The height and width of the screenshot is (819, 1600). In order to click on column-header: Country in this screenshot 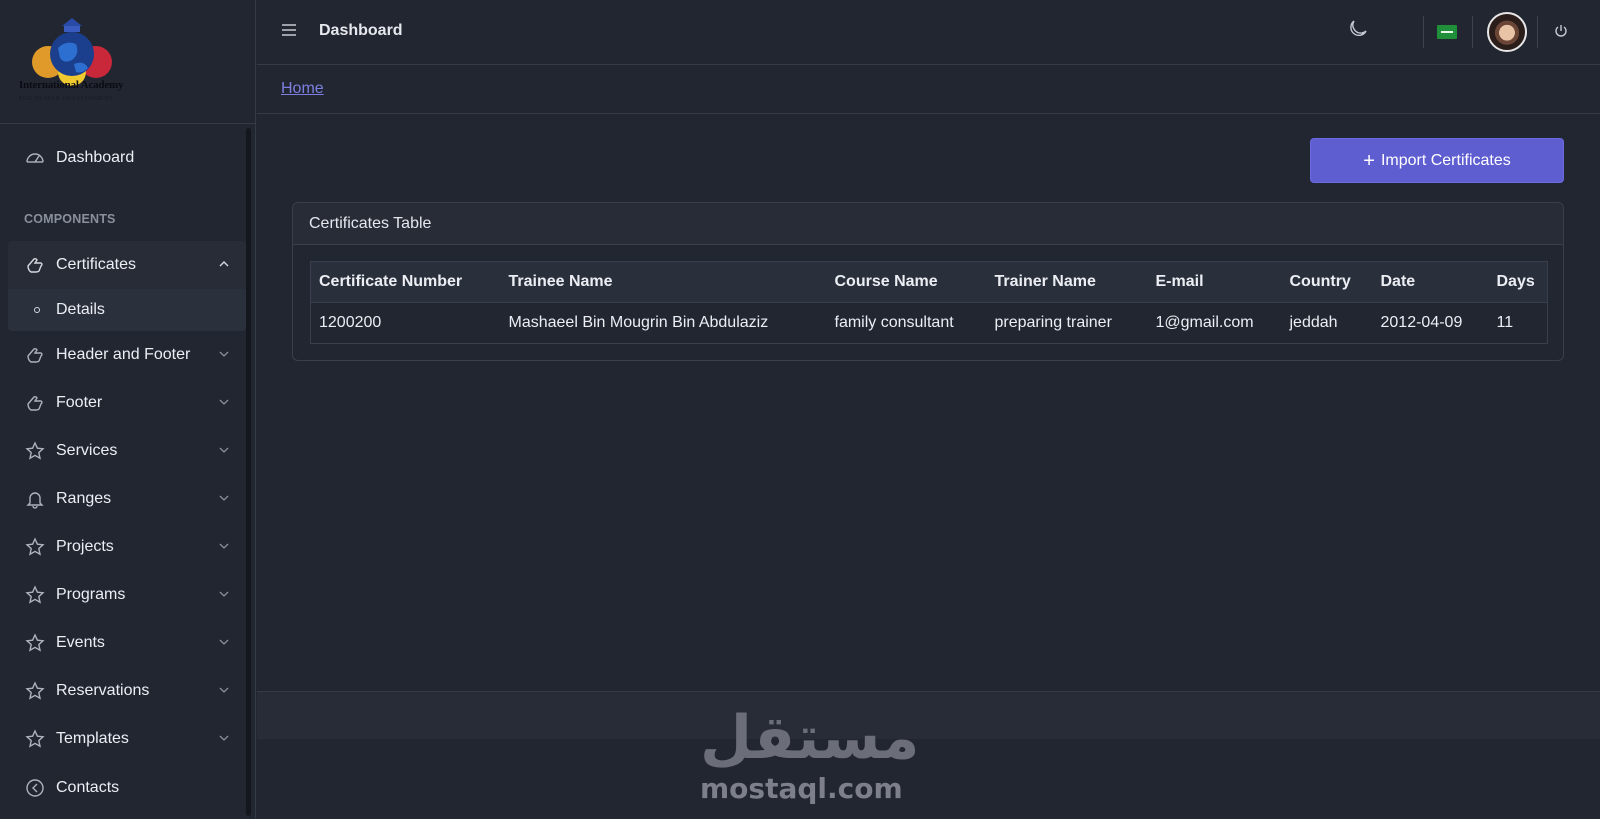, I will do `click(1327, 282)`.